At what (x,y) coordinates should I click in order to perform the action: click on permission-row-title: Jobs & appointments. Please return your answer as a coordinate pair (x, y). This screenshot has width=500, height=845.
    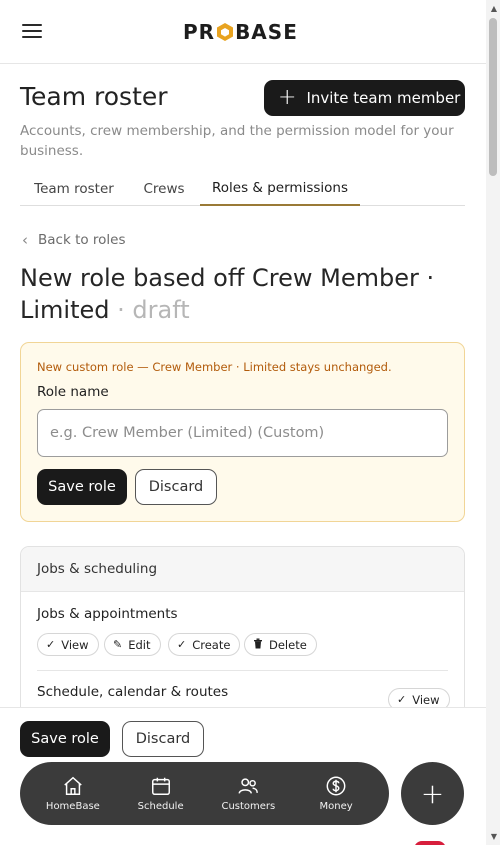
    Looking at the image, I should click on (107, 614).